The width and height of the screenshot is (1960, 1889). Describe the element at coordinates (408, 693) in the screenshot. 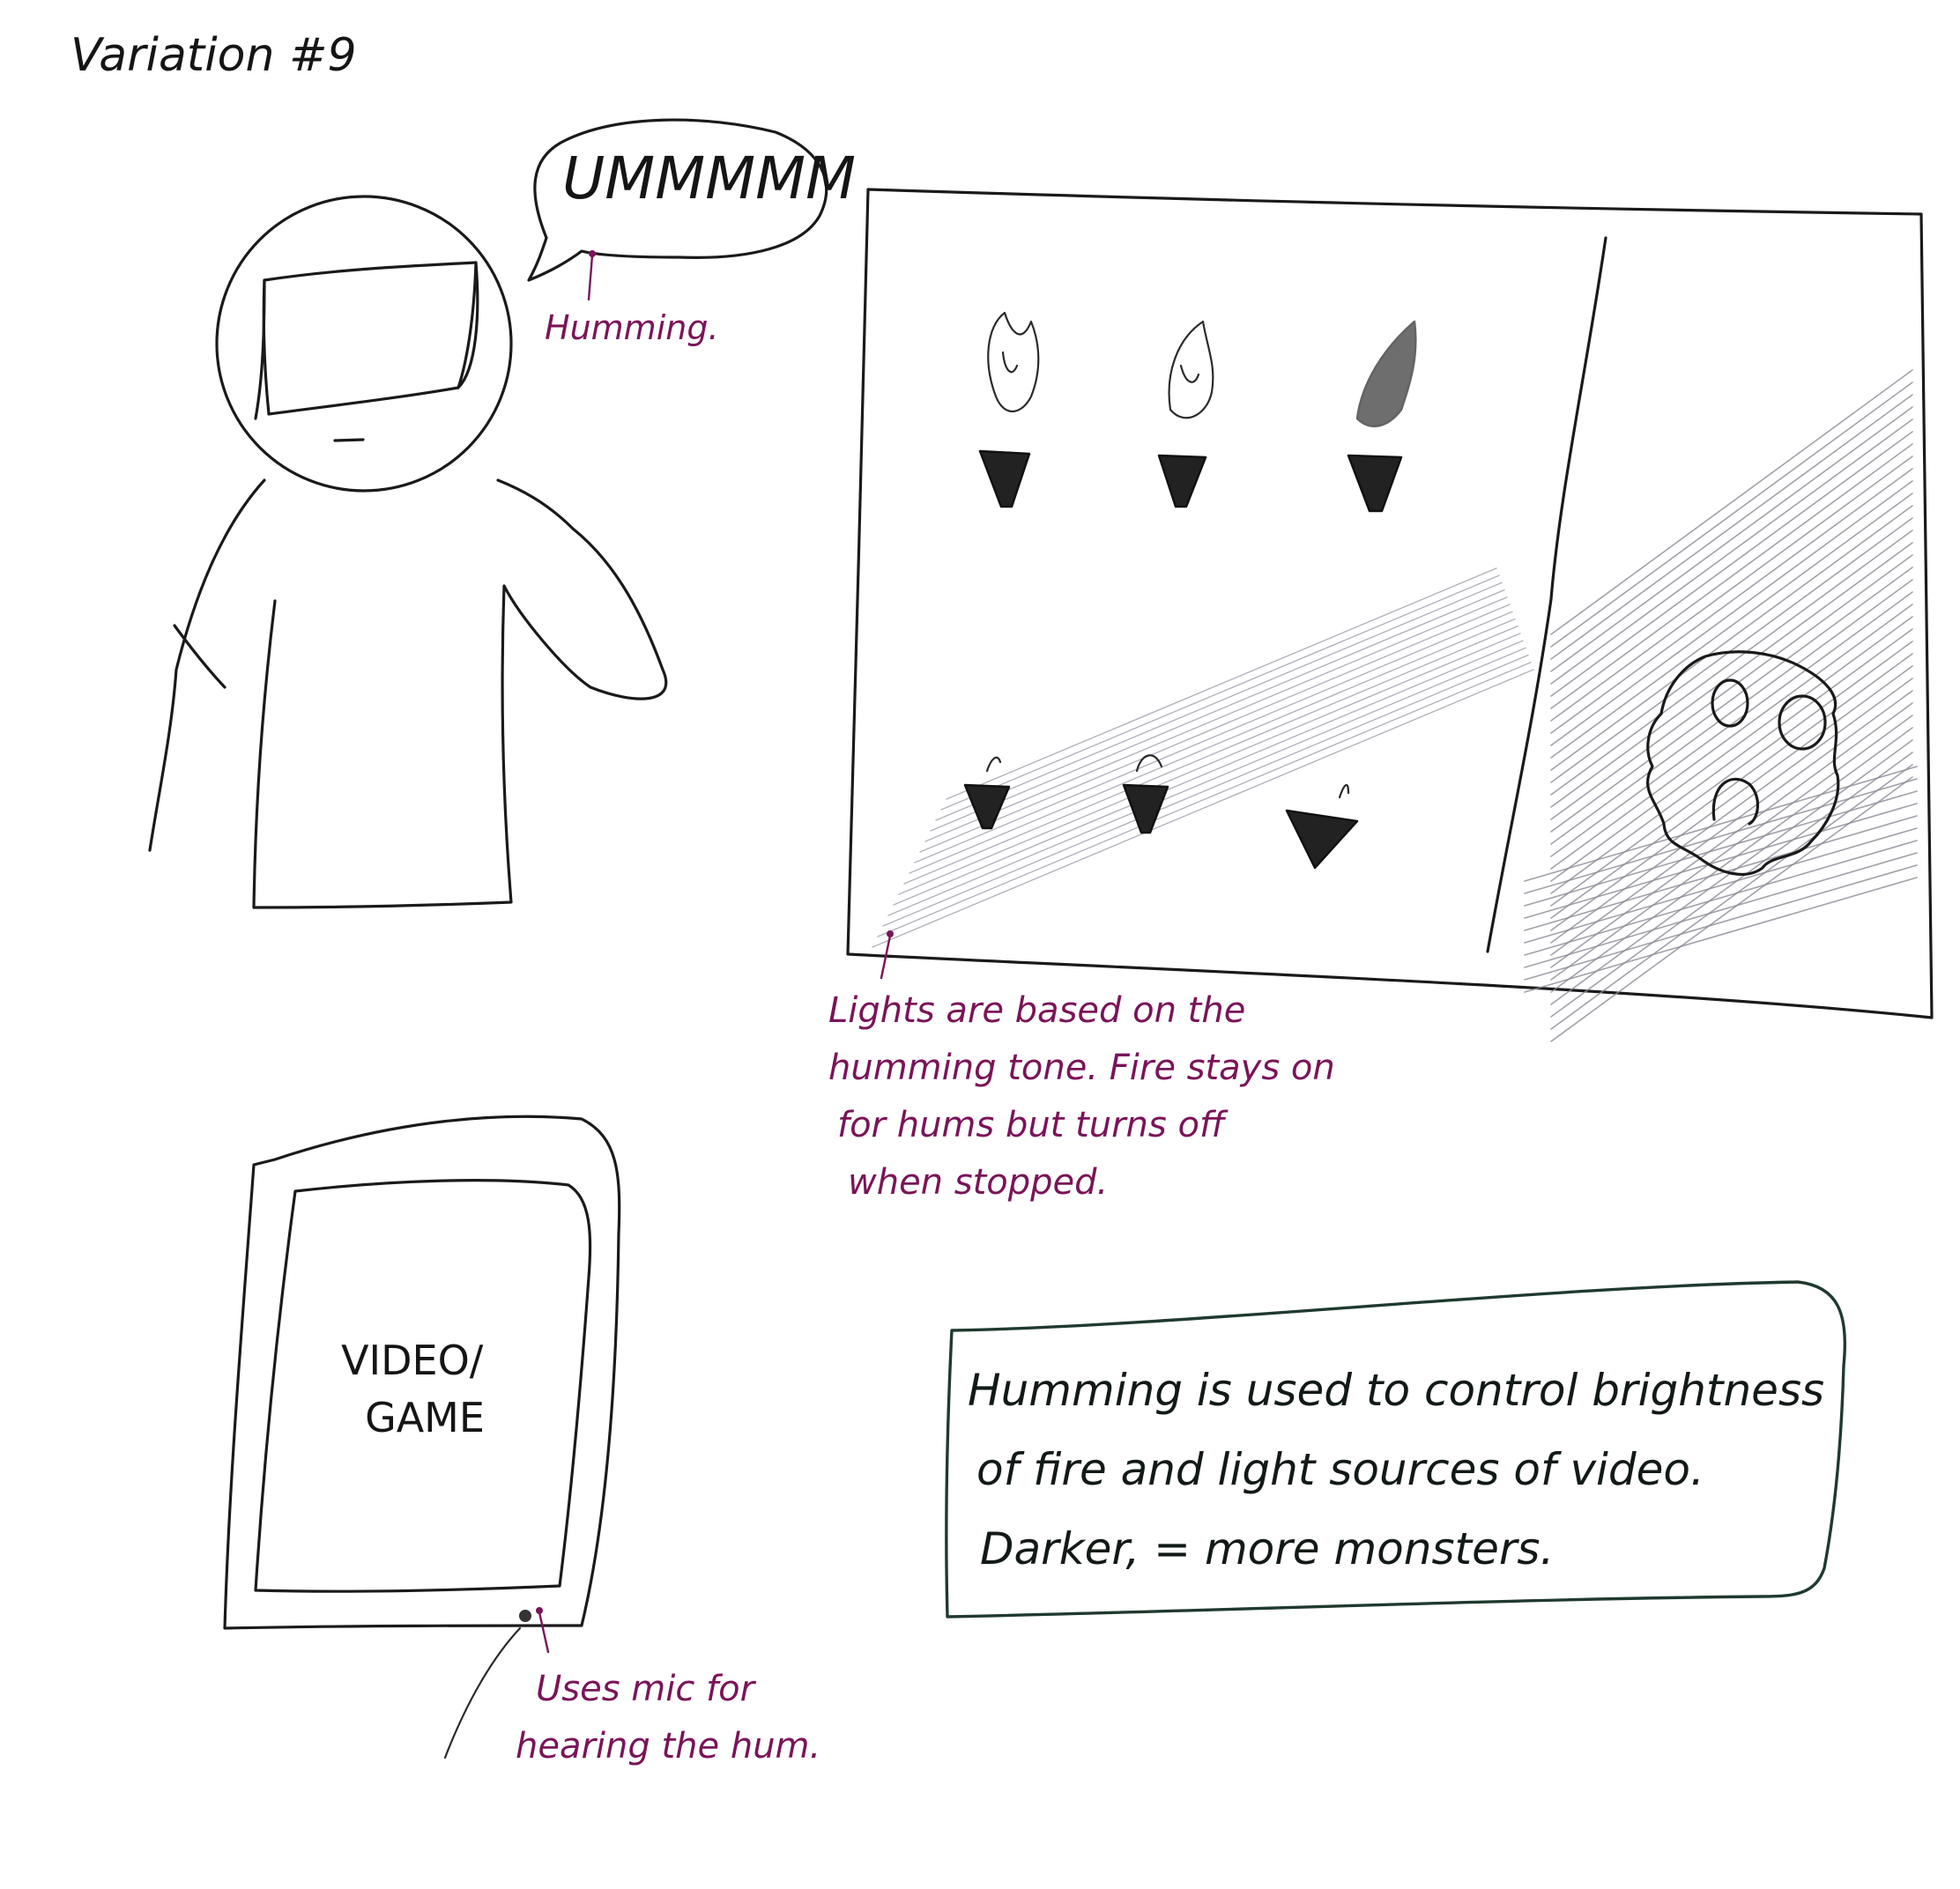

I see `person-body` at that location.